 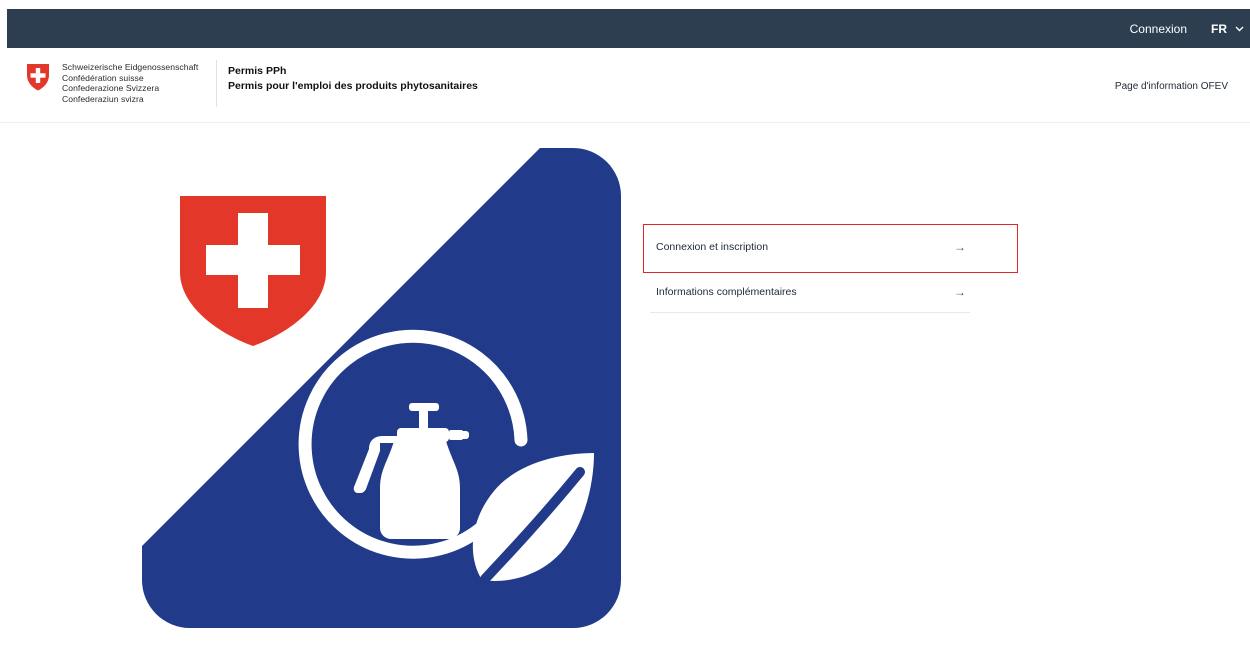 I want to click on info-page-link: Page d'information OFEV, so click(x=1171, y=86).